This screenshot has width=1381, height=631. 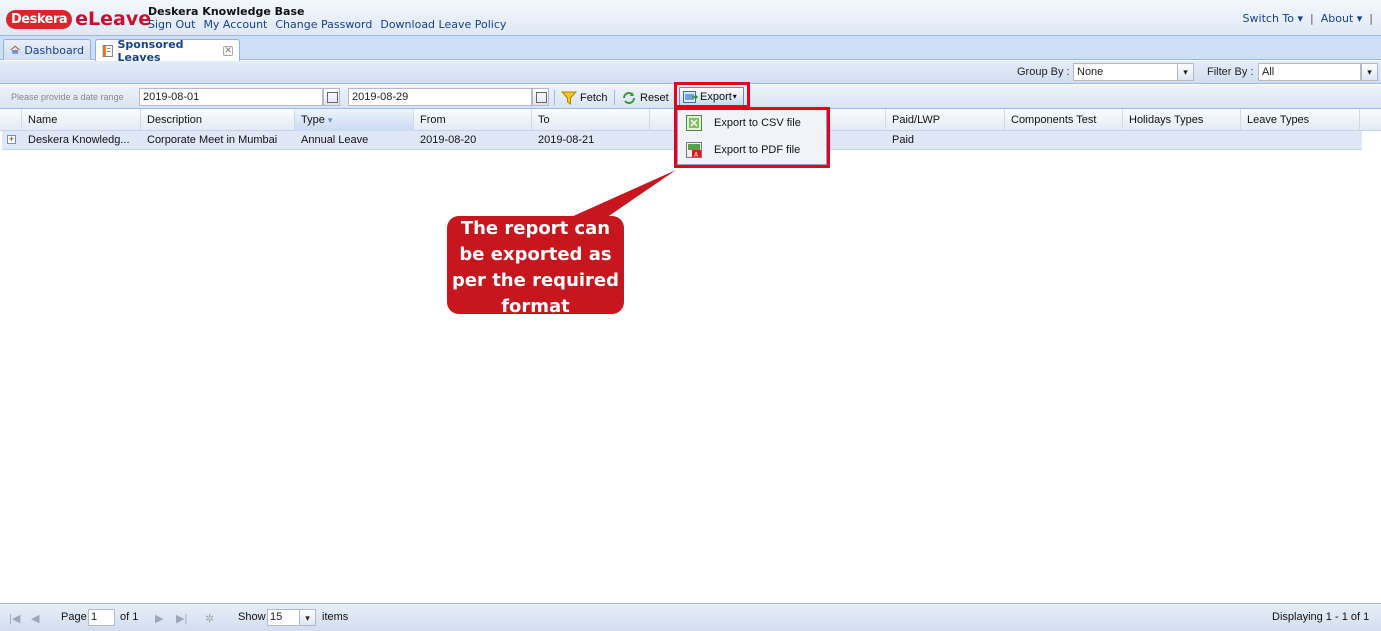 What do you see at coordinates (1309, 72) in the screenshot?
I see `filter-by-select: All` at bounding box center [1309, 72].